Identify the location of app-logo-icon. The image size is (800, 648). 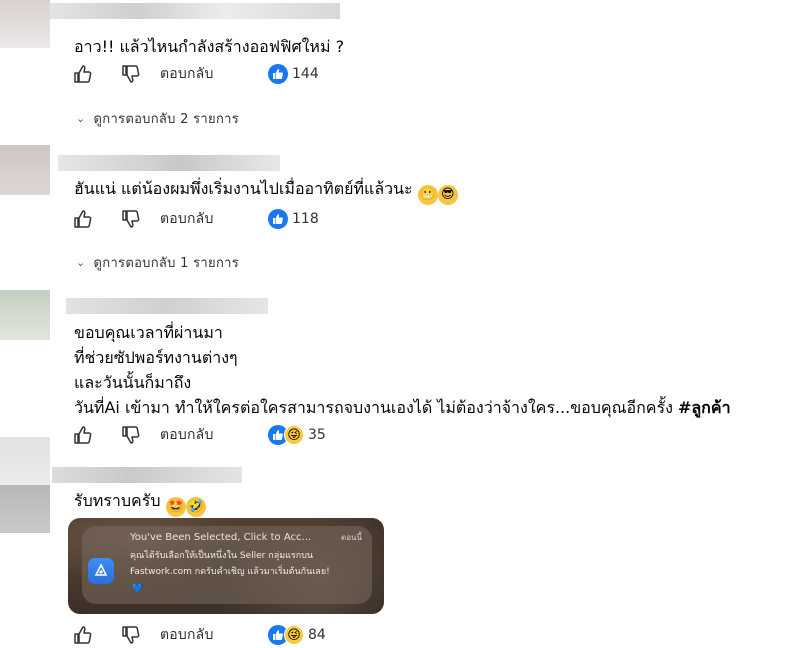
(101, 571).